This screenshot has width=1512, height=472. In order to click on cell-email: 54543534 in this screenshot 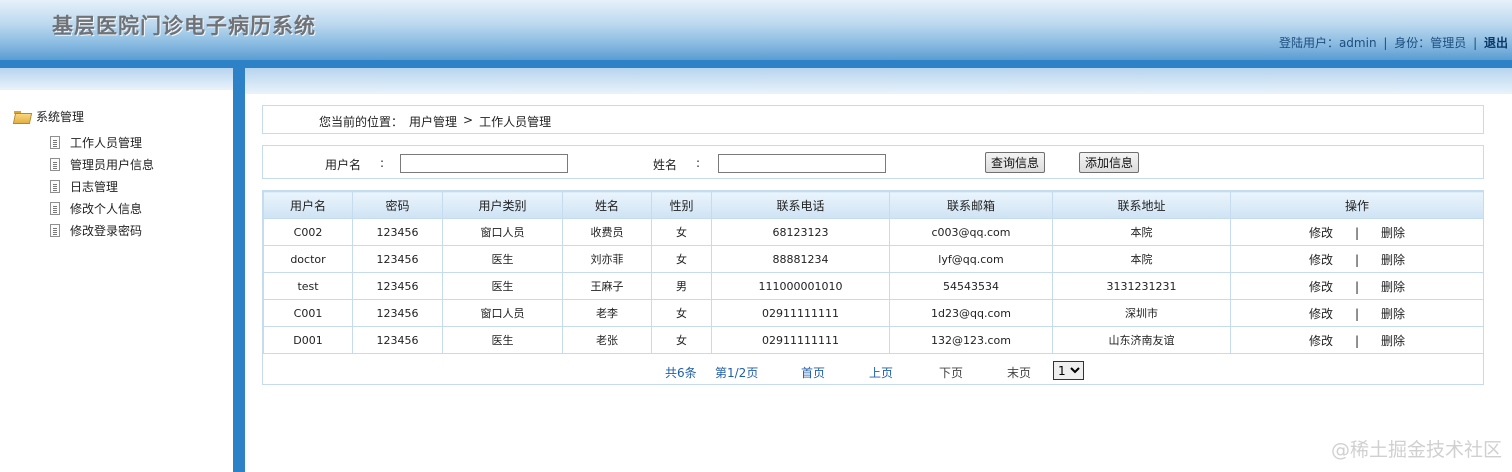, I will do `click(971, 286)`.